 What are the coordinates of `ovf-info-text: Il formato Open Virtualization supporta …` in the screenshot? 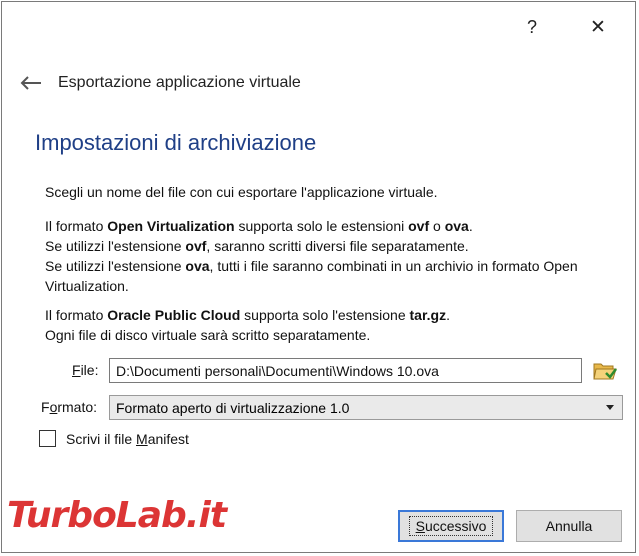 It's located at (311, 256).